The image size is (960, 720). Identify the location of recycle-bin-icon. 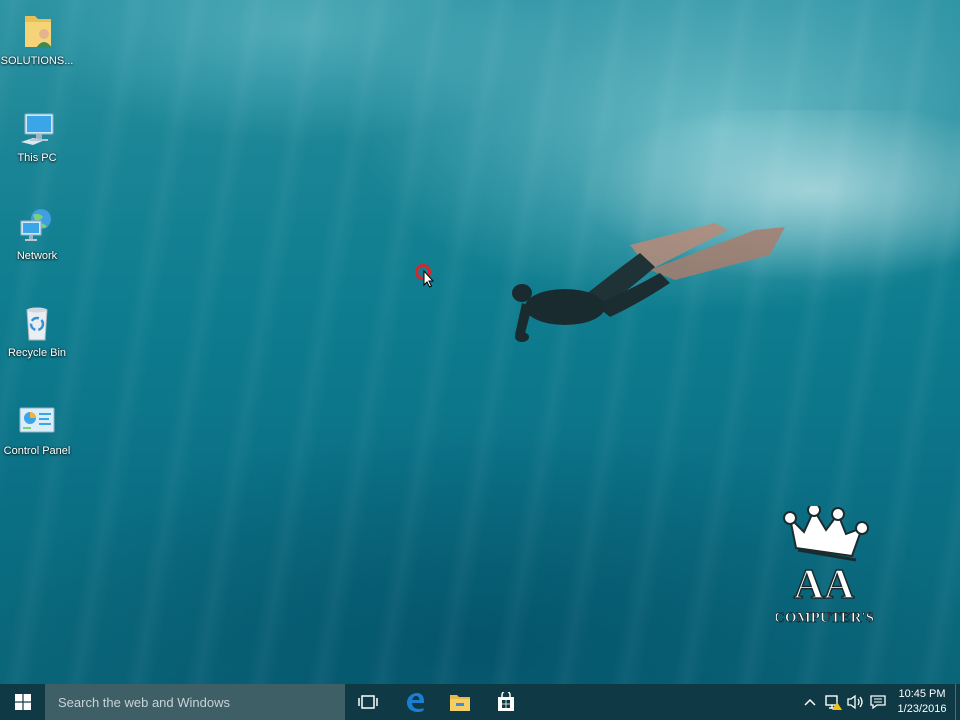
(37, 324).